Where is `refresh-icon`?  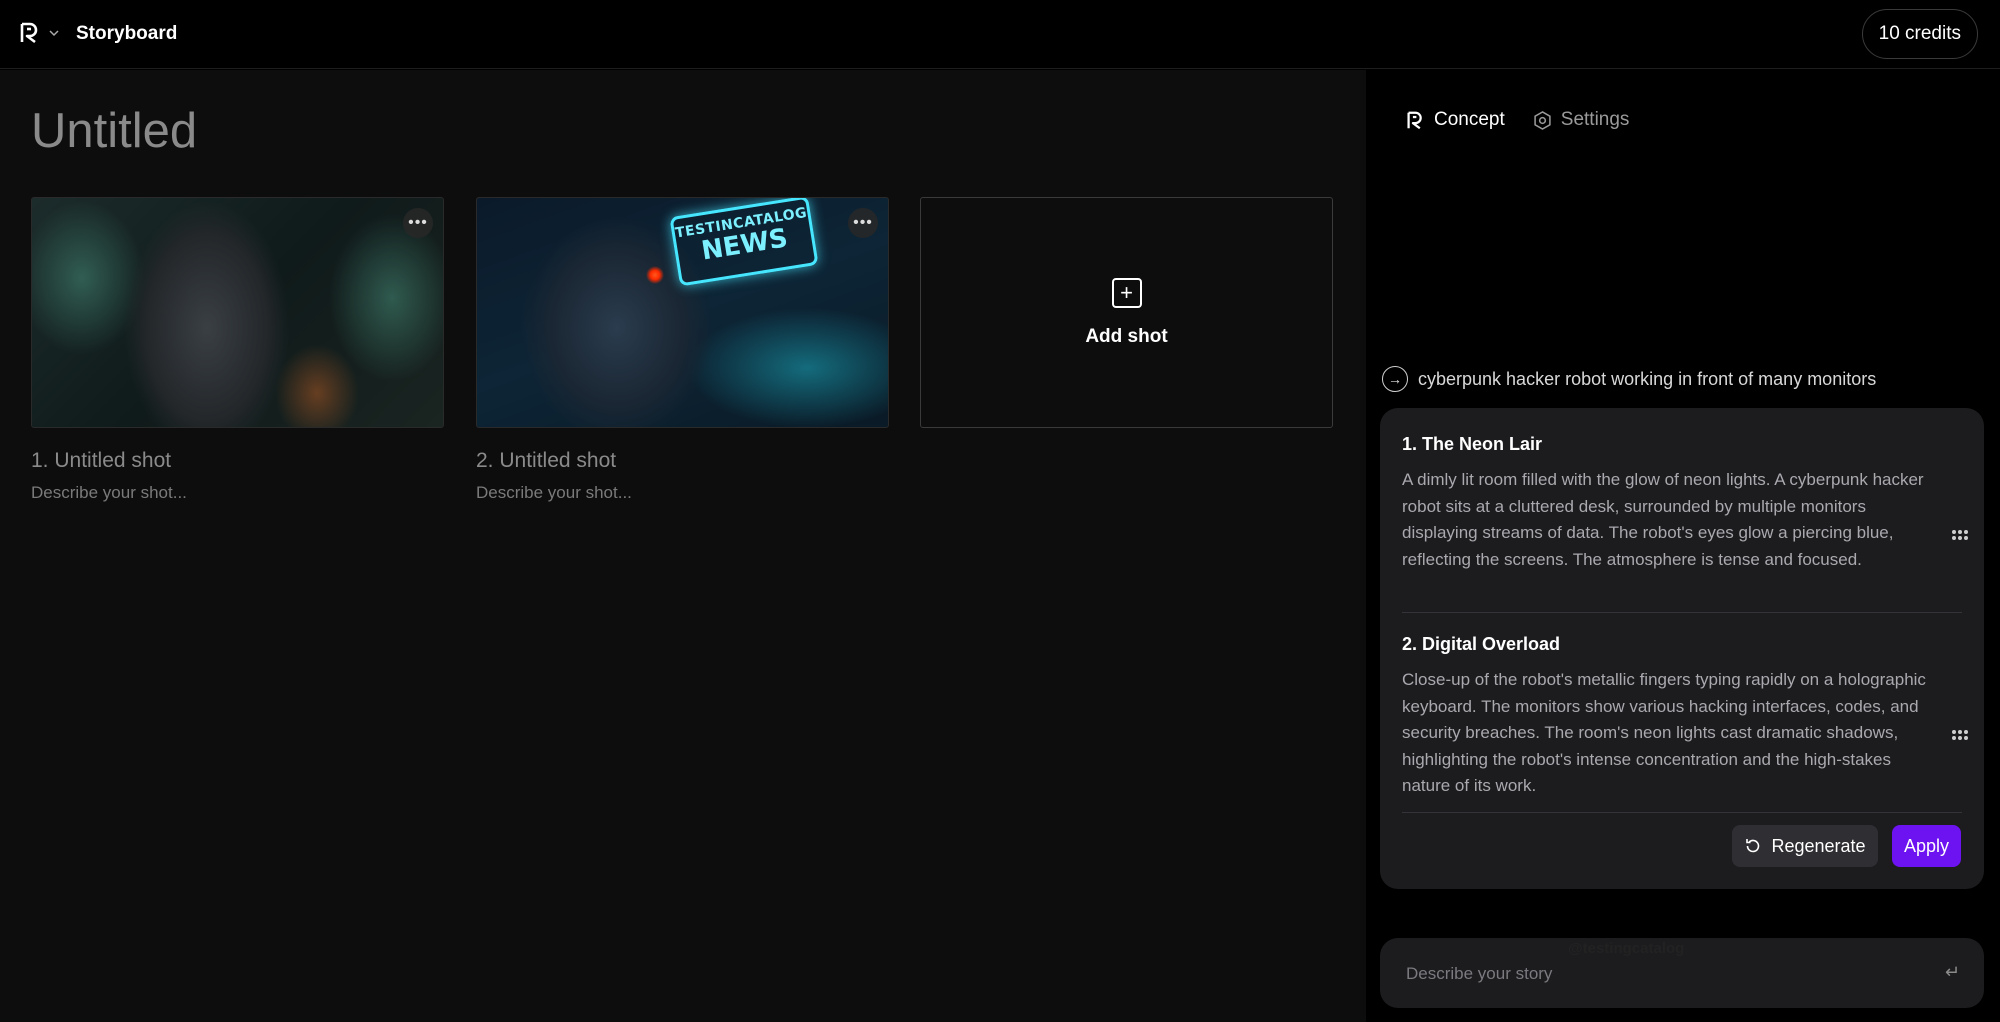
refresh-icon is located at coordinates (1753, 846).